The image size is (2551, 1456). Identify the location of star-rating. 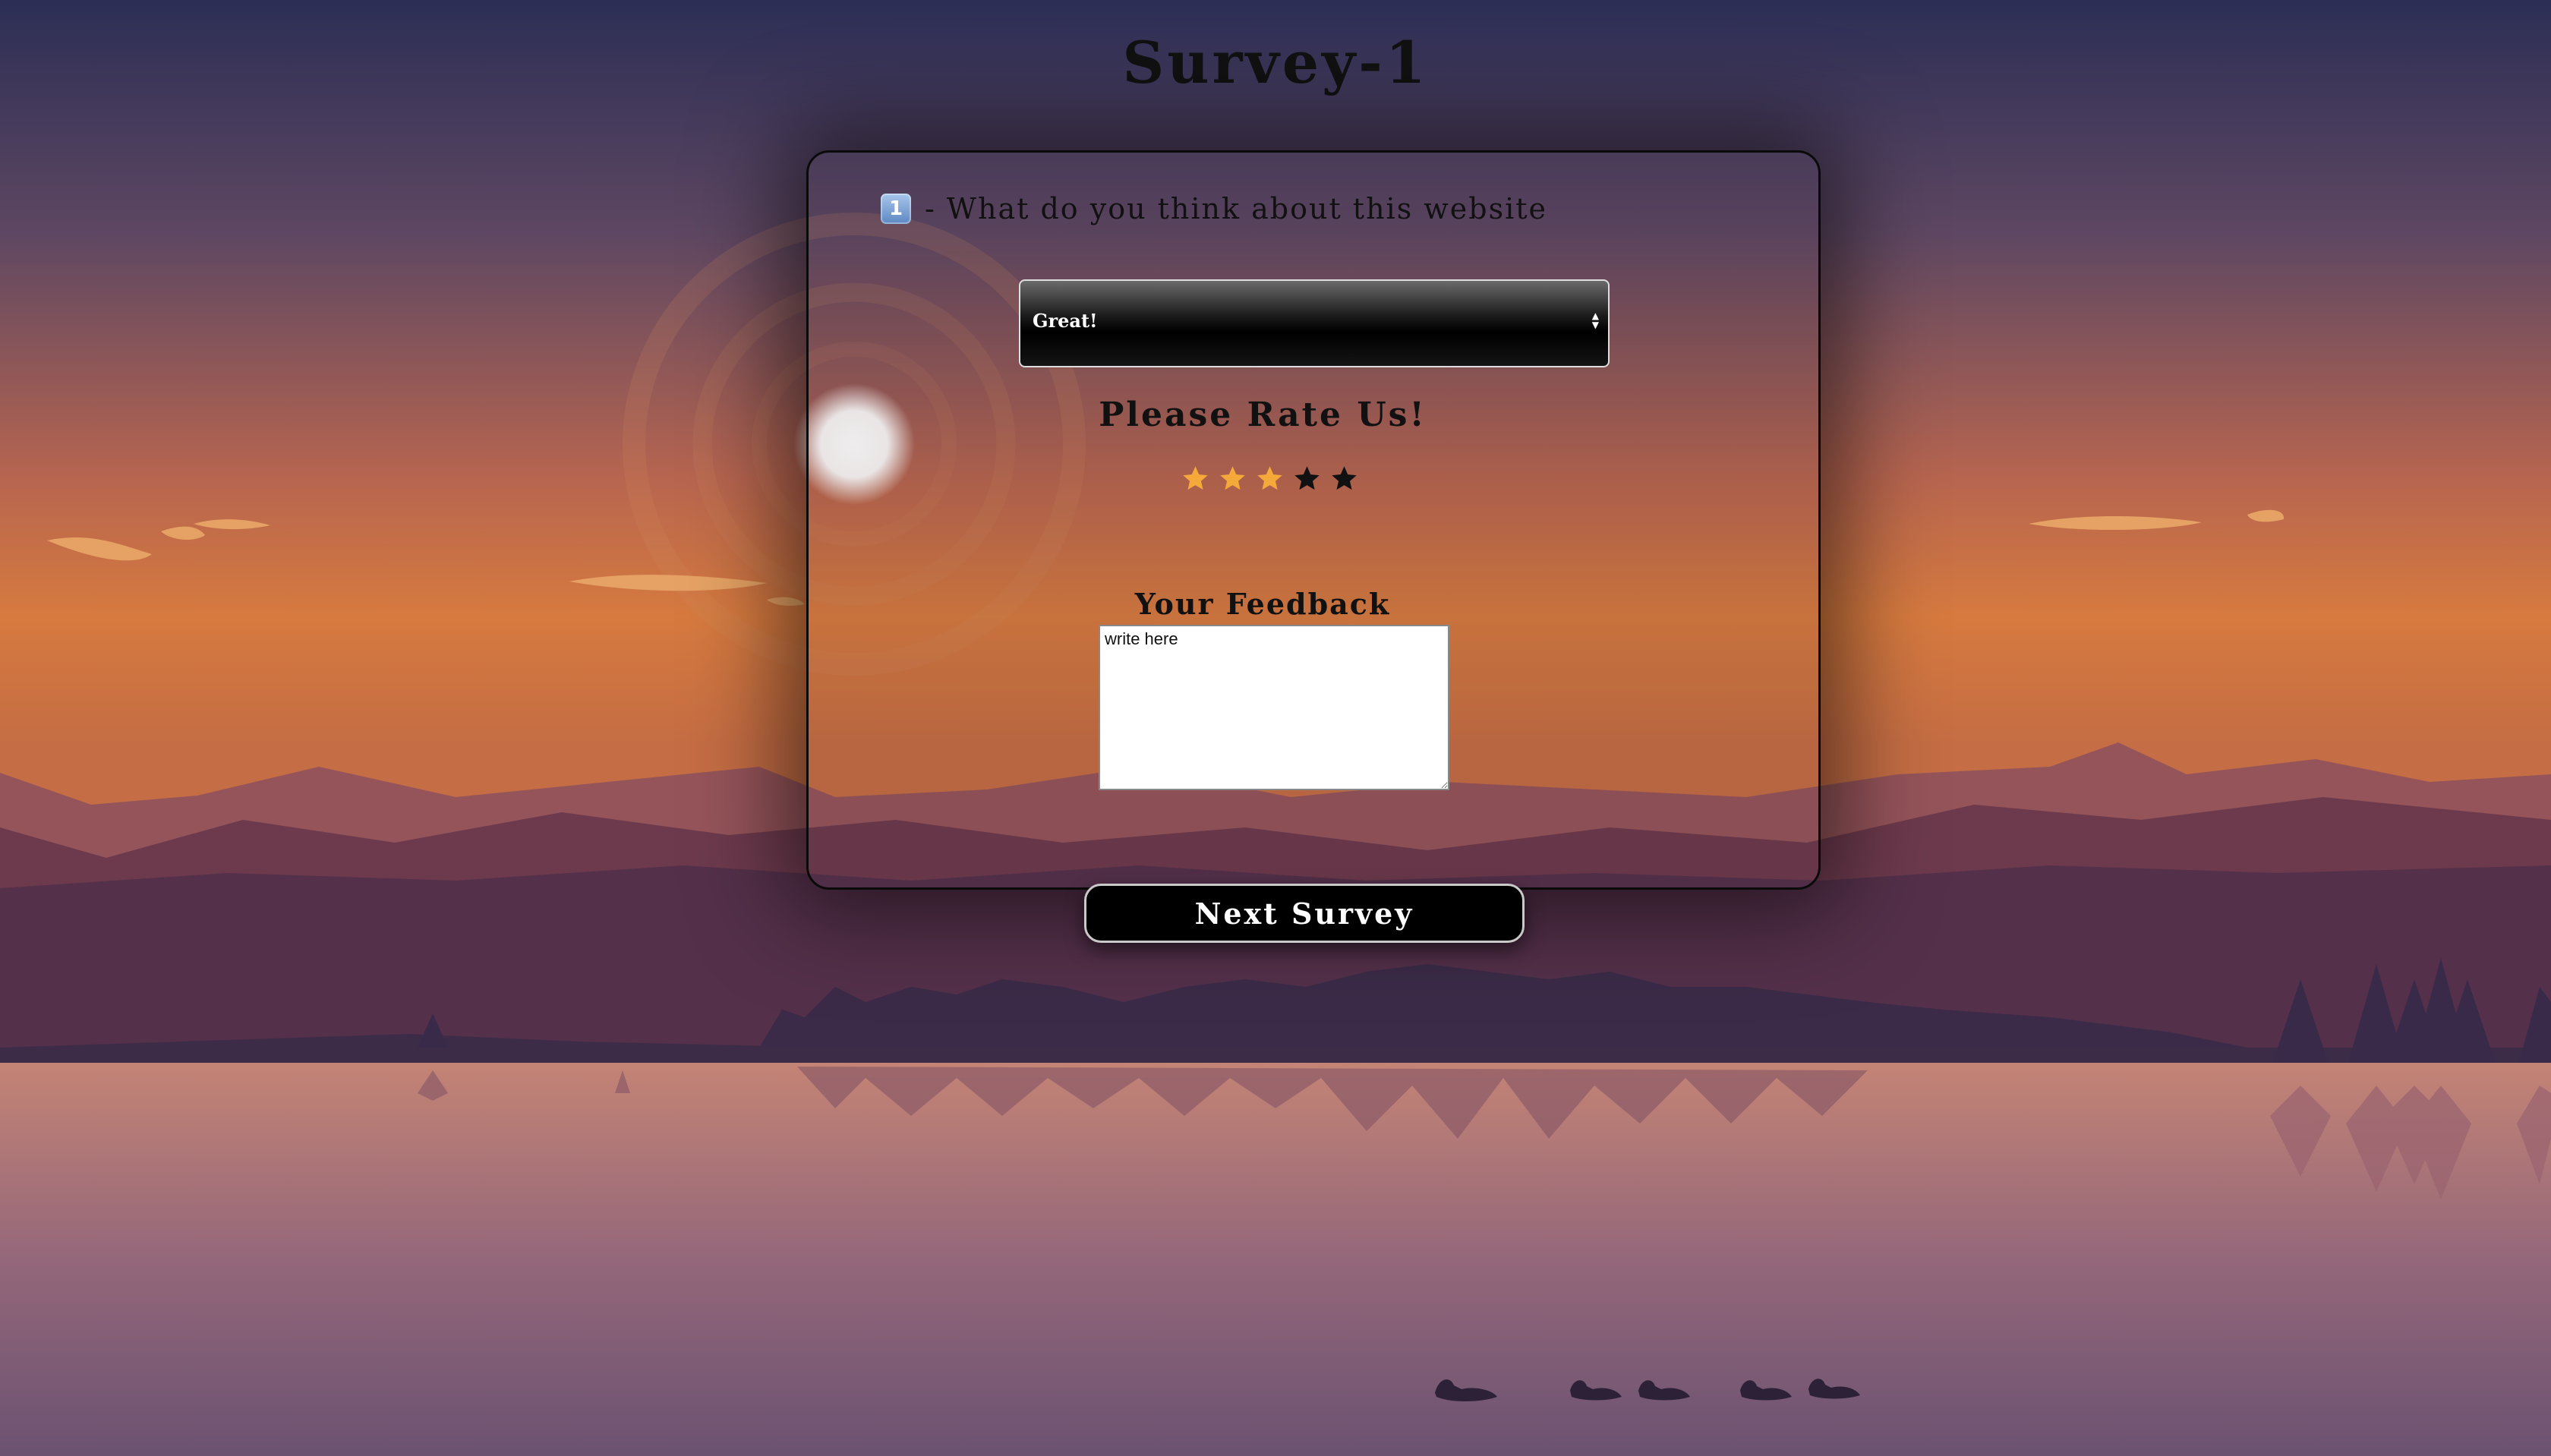
(1270, 478).